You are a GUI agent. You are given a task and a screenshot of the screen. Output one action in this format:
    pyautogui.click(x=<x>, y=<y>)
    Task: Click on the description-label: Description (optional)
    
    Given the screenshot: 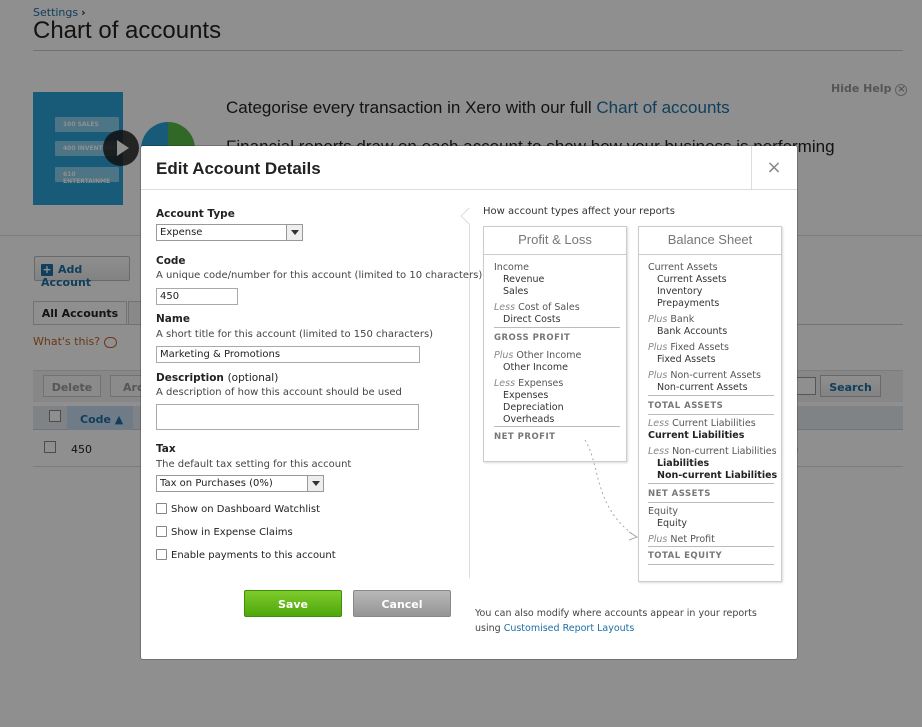 What is the action you would take?
    pyautogui.click(x=217, y=378)
    